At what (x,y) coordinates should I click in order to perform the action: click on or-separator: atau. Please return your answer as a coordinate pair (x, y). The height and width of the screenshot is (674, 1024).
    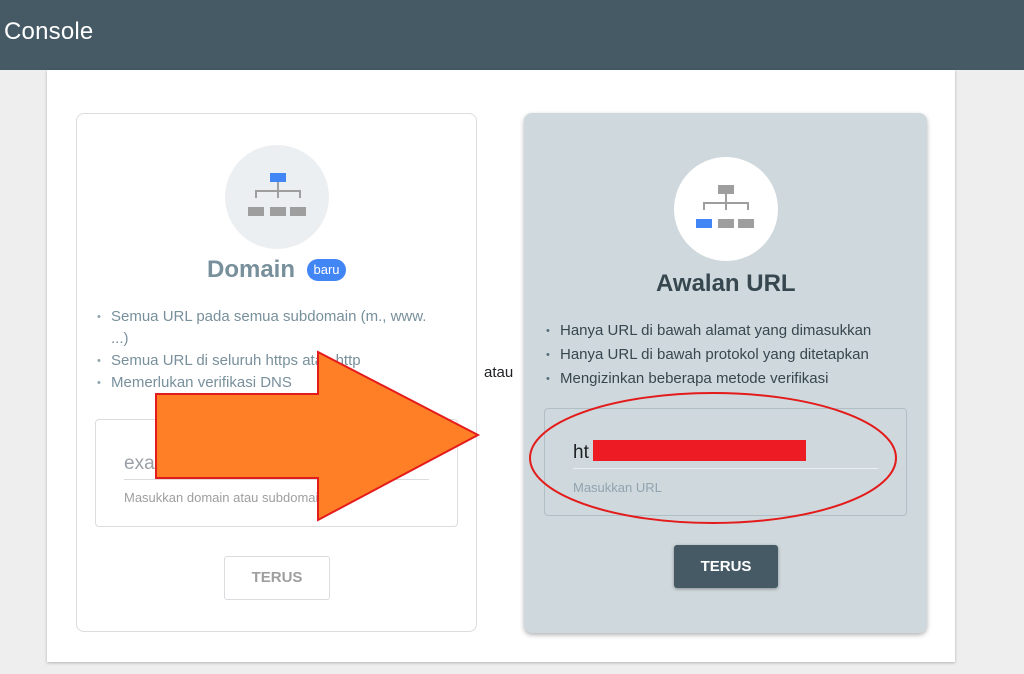
    Looking at the image, I should click on (499, 372).